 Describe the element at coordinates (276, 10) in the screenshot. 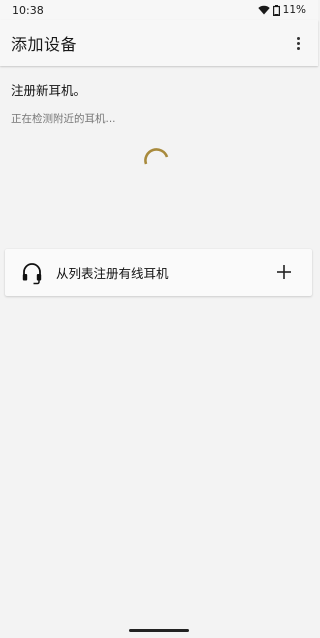

I see `battery-icon` at that location.